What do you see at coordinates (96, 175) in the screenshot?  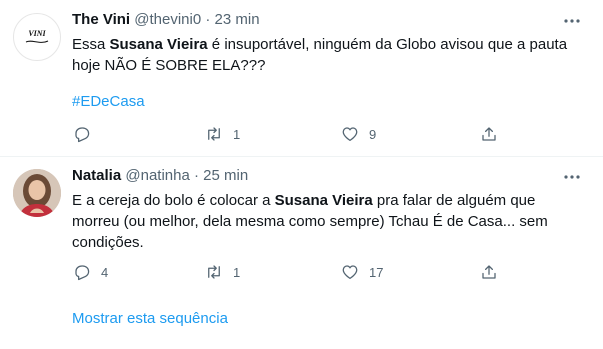 I see `author-name: Natalia` at bounding box center [96, 175].